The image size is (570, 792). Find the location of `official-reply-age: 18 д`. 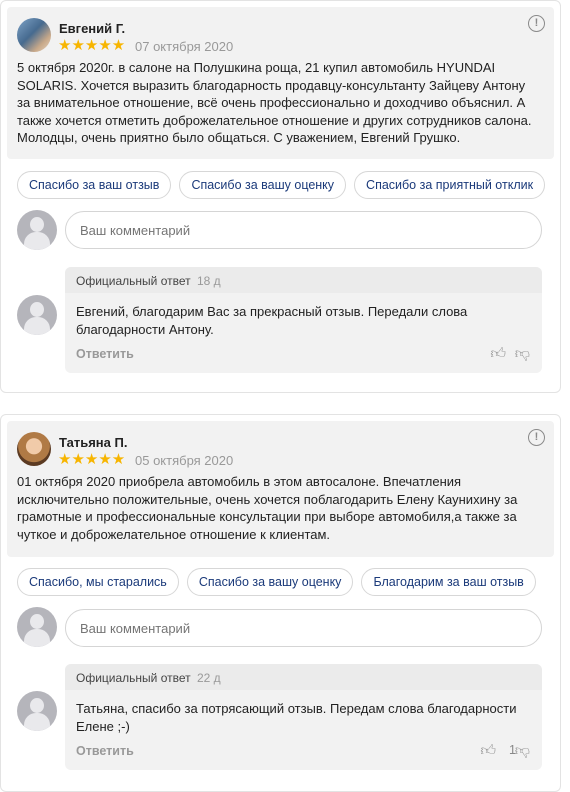

official-reply-age: 18 д is located at coordinates (209, 281).